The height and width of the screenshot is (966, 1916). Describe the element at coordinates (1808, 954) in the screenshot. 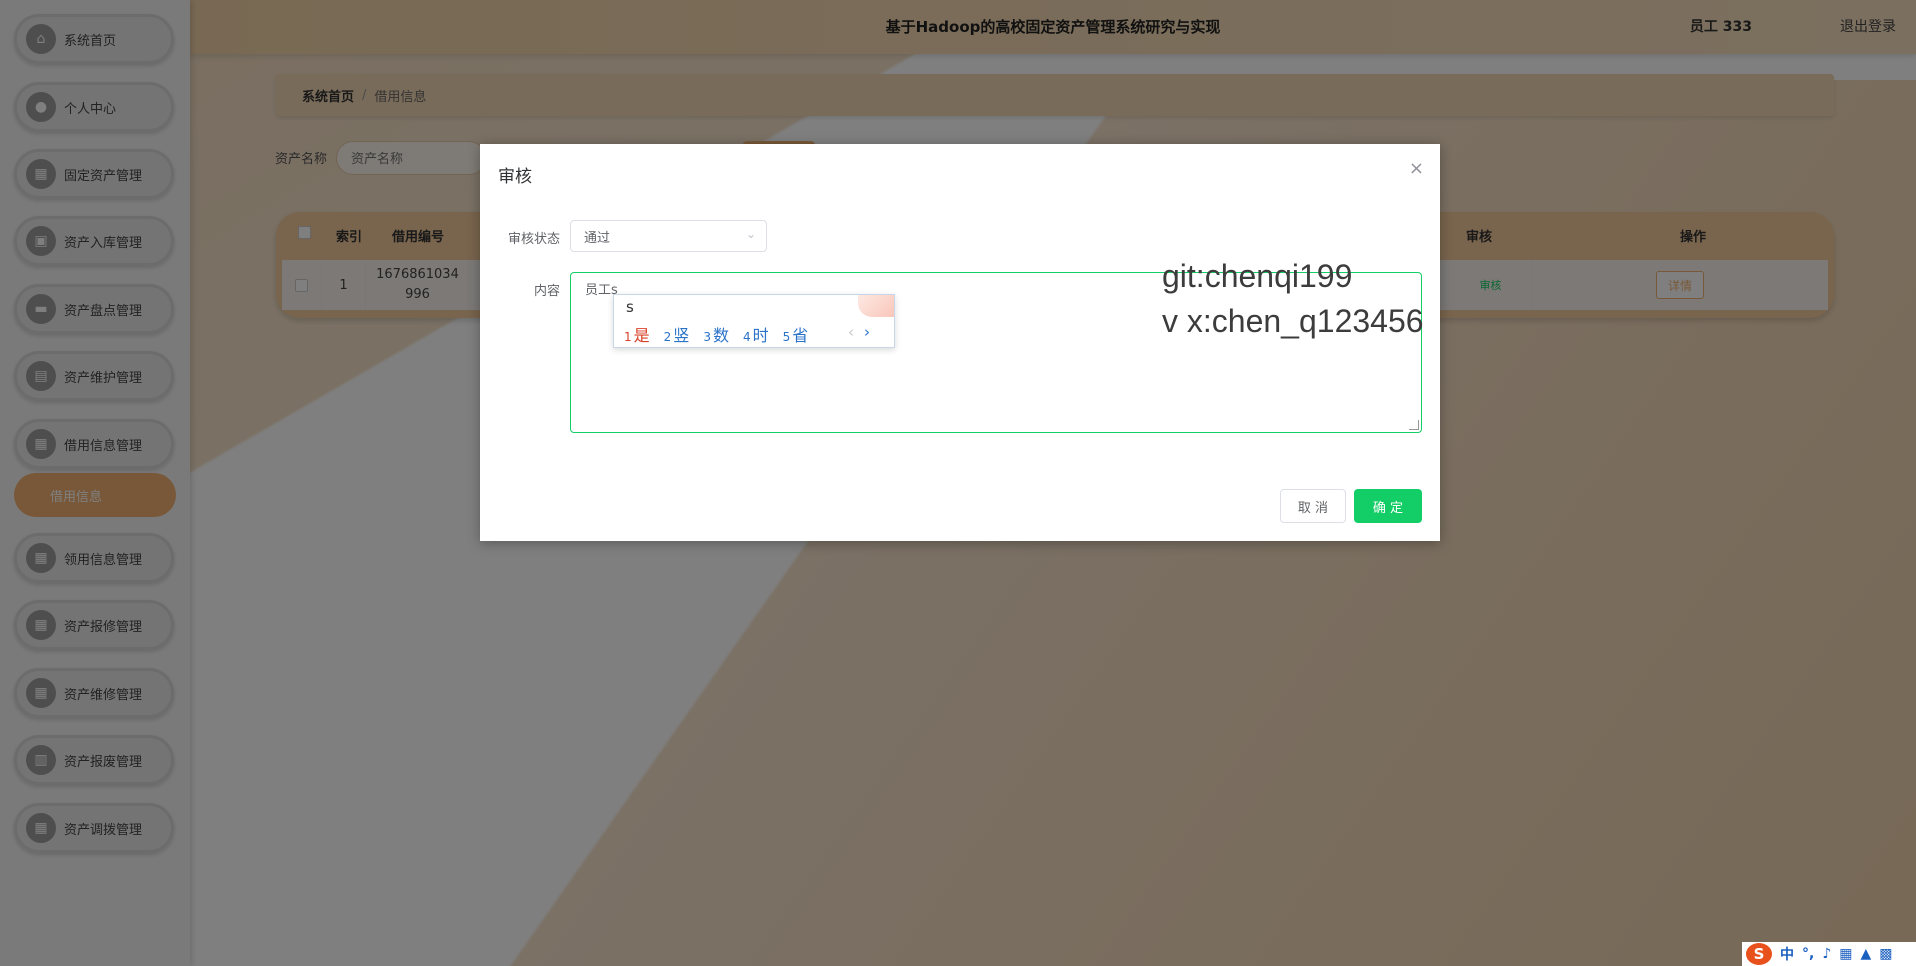

I see `punctuation-toggle: °,` at that location.